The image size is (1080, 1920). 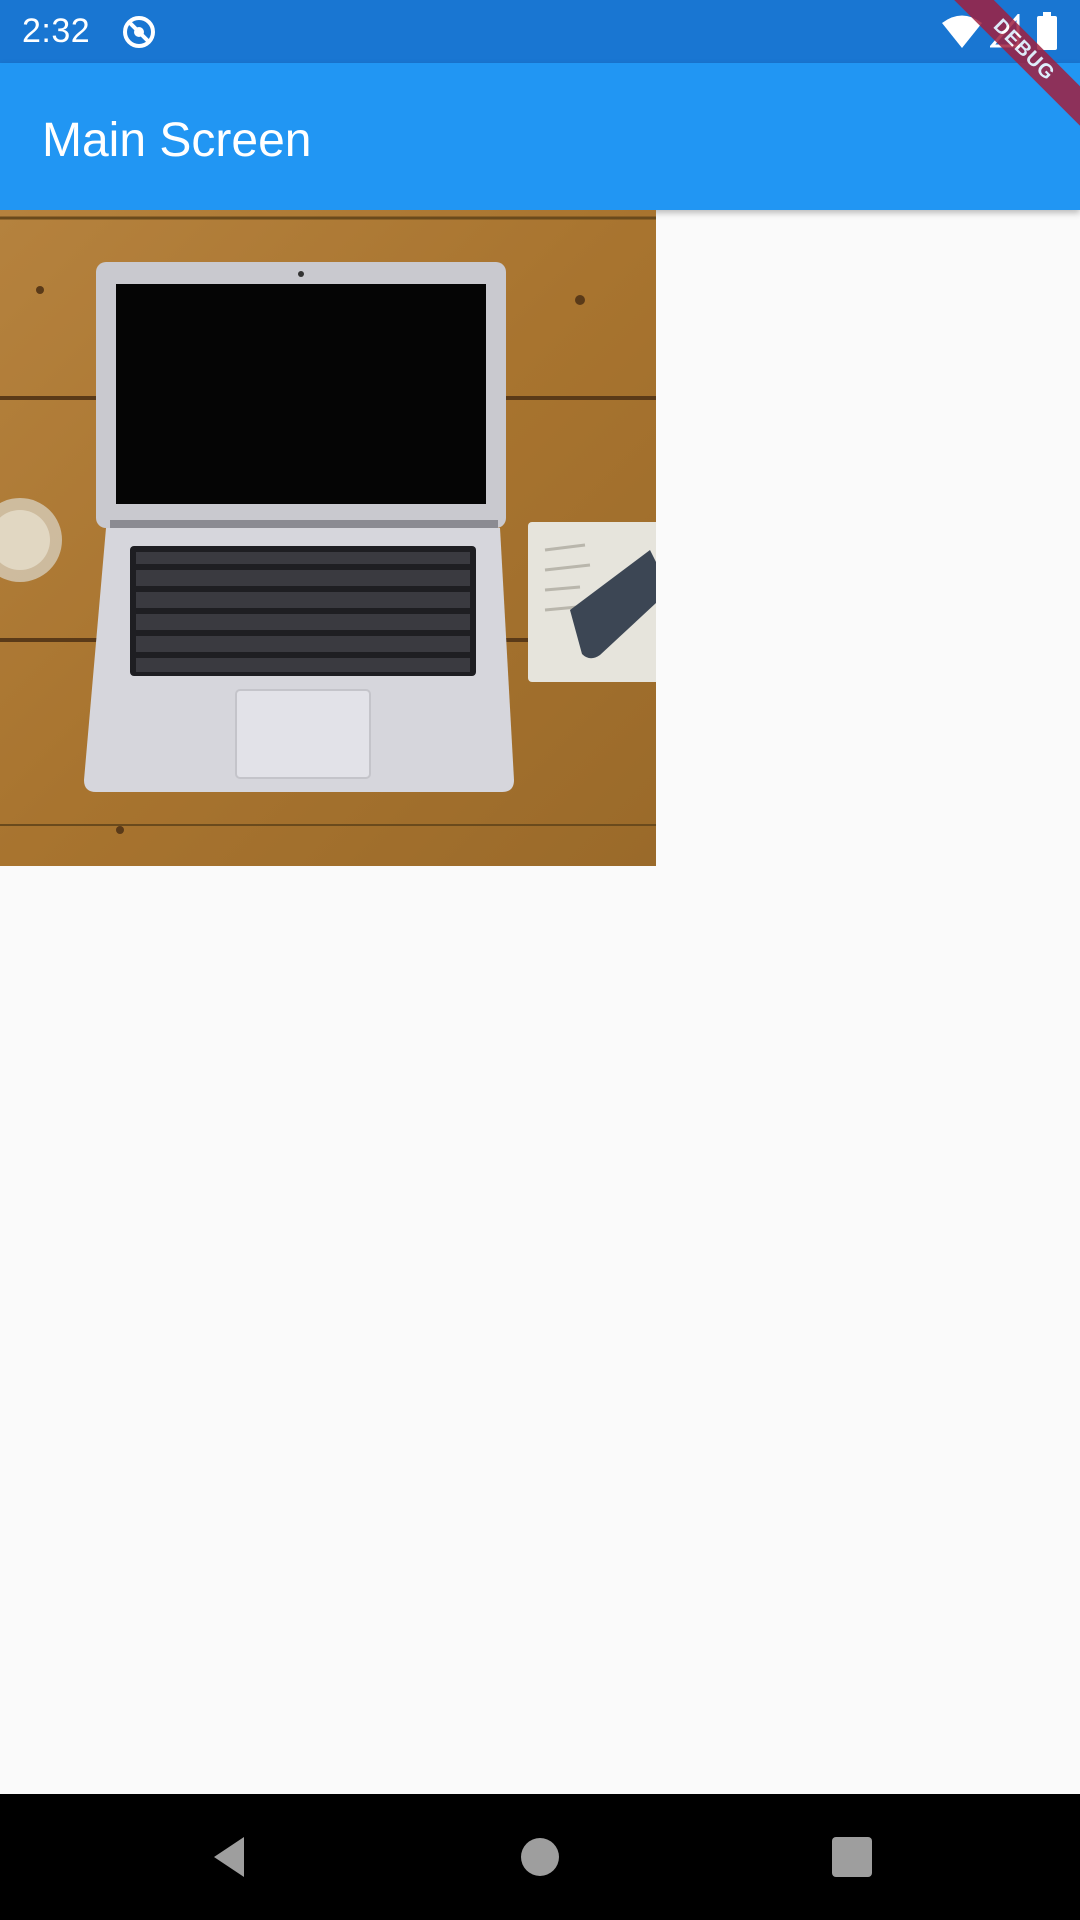 I want to click on navigation-bar, so click(x=540, y=1857).